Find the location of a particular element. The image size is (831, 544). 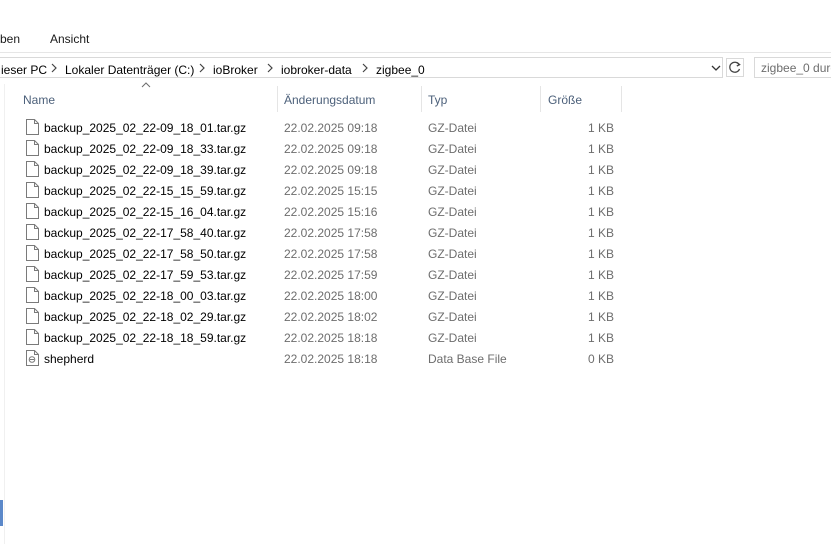

chevron-down-icon is located at coordinates (716, 68).